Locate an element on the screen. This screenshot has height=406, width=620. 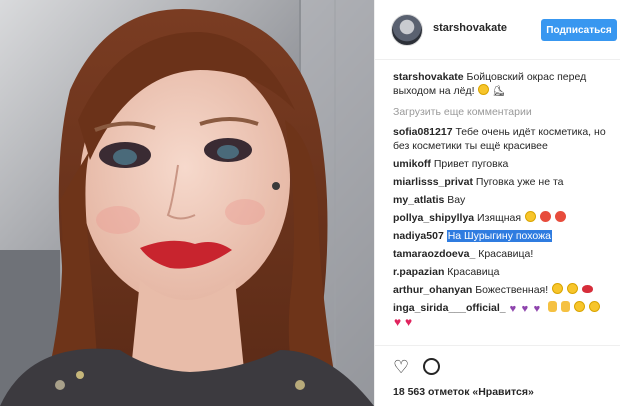
post-header: starshovakate Подписаться is located at coordinates (497, 30).